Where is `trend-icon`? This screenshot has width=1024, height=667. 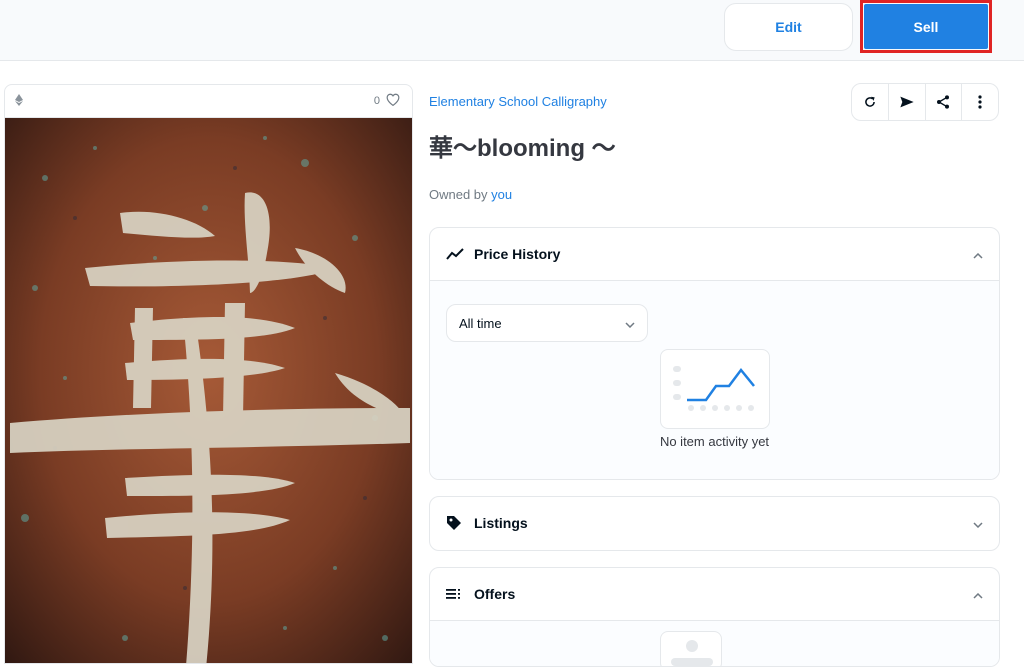 trend-icon is located at coordinates (456, 254).